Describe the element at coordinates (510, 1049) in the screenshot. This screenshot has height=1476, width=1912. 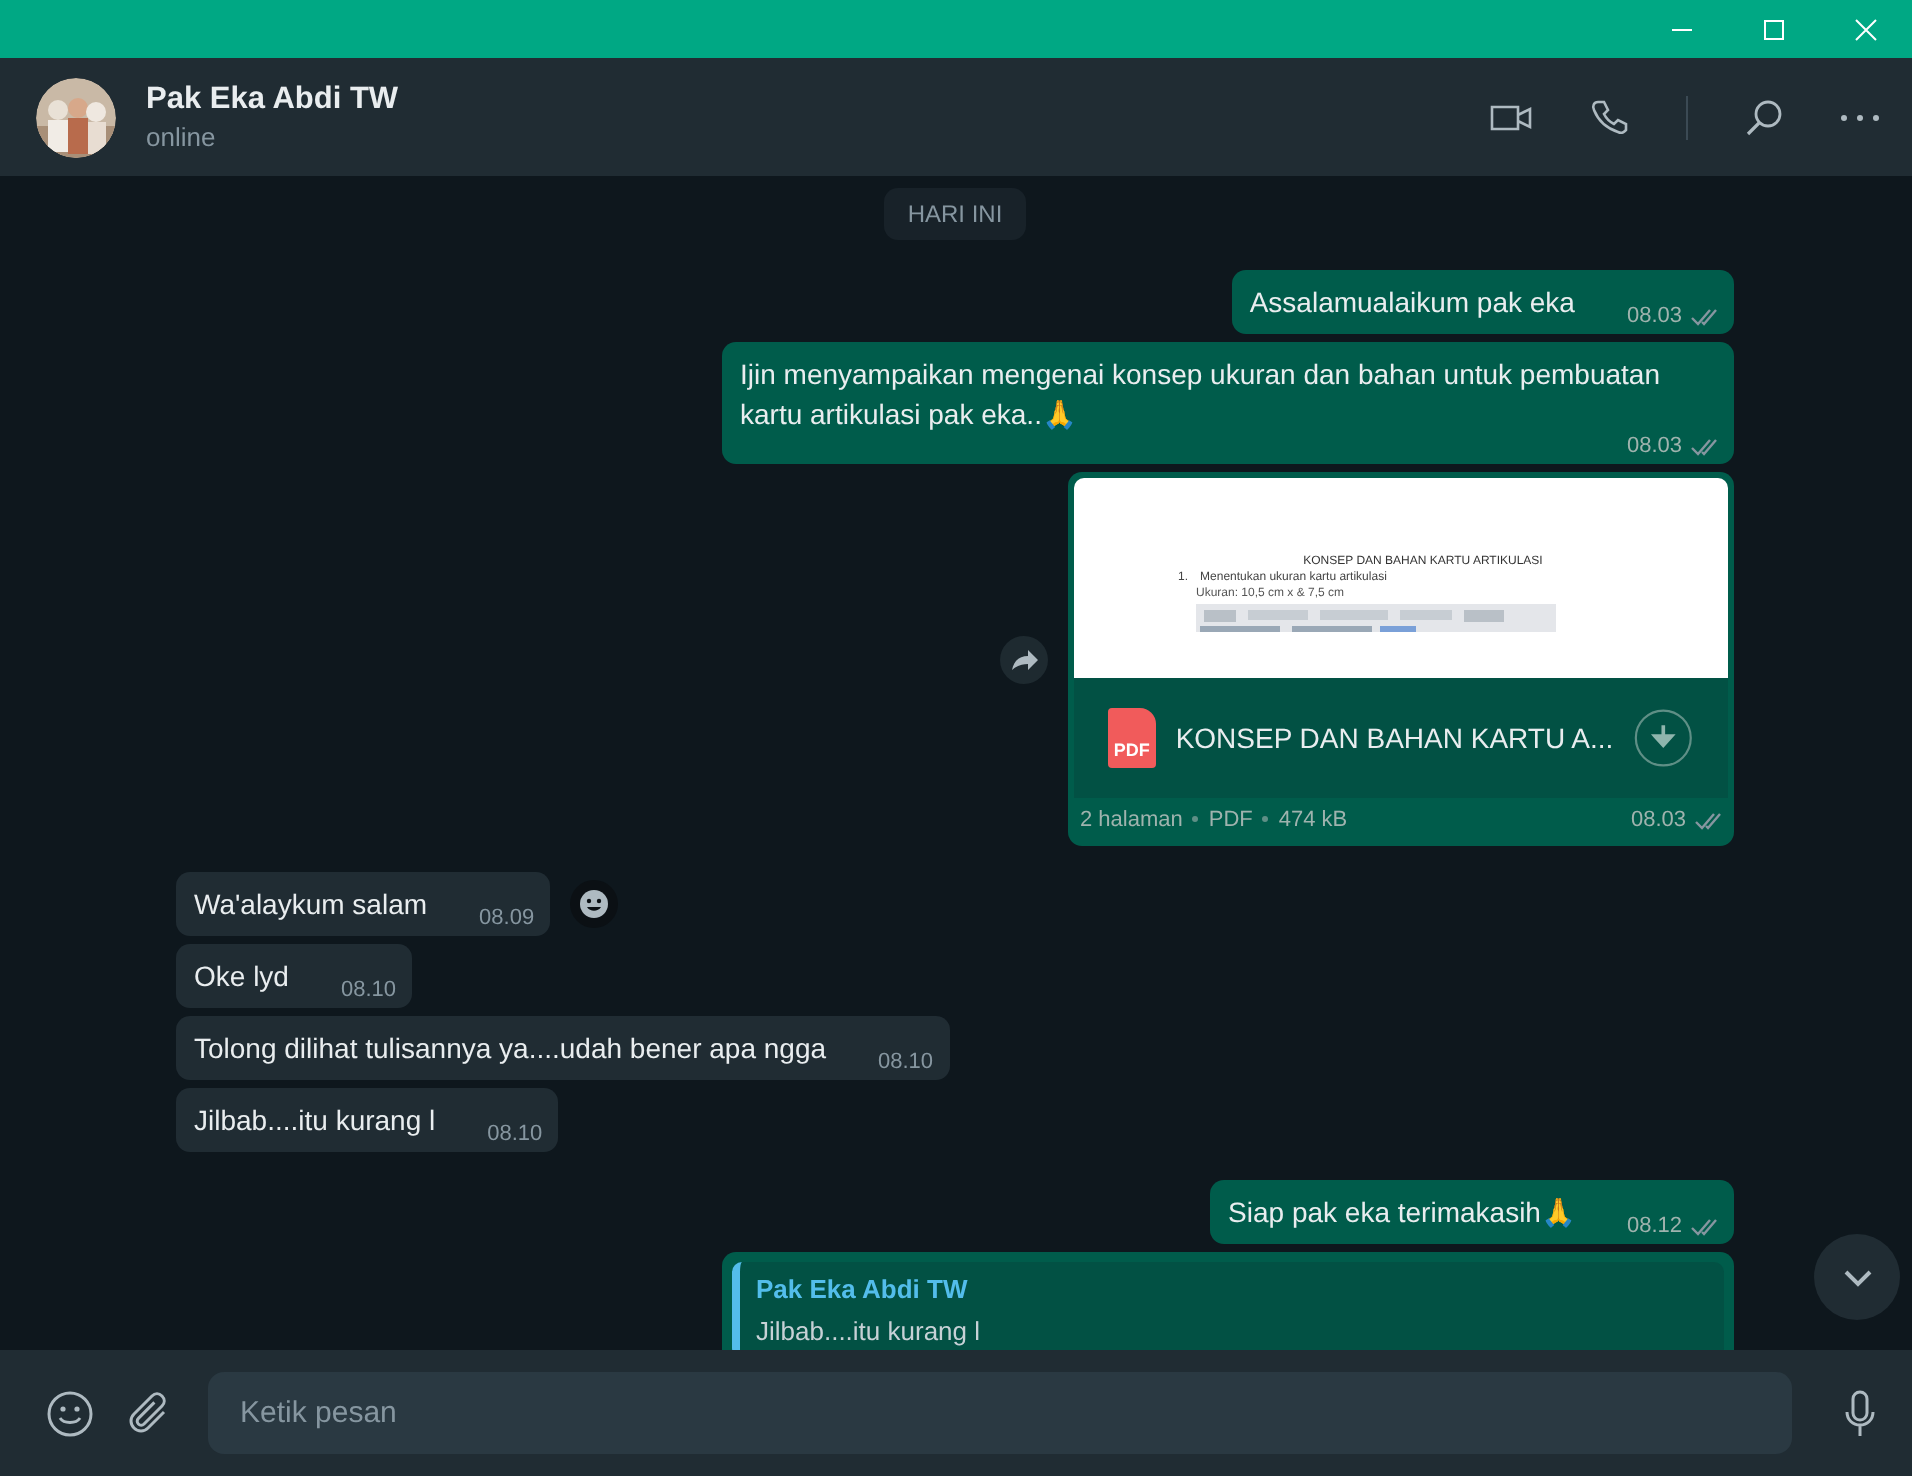
I see `message-text: Tolong dilihat tulisannya ya....udah bener apa ngga` at that location.